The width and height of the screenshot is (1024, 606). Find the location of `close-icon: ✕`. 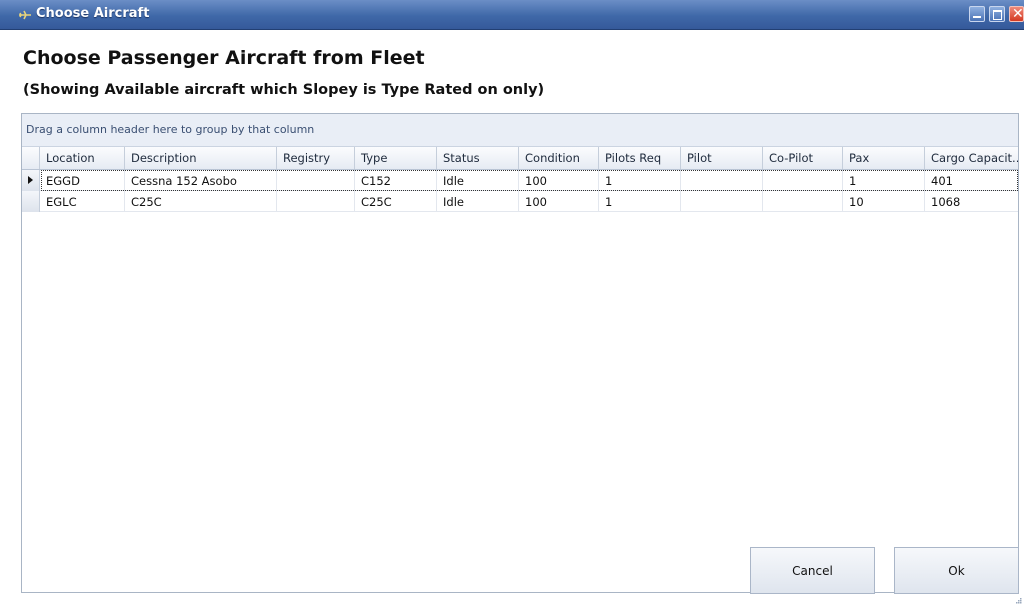

close-icon: ✕ is located at coordinates (1018, 14).